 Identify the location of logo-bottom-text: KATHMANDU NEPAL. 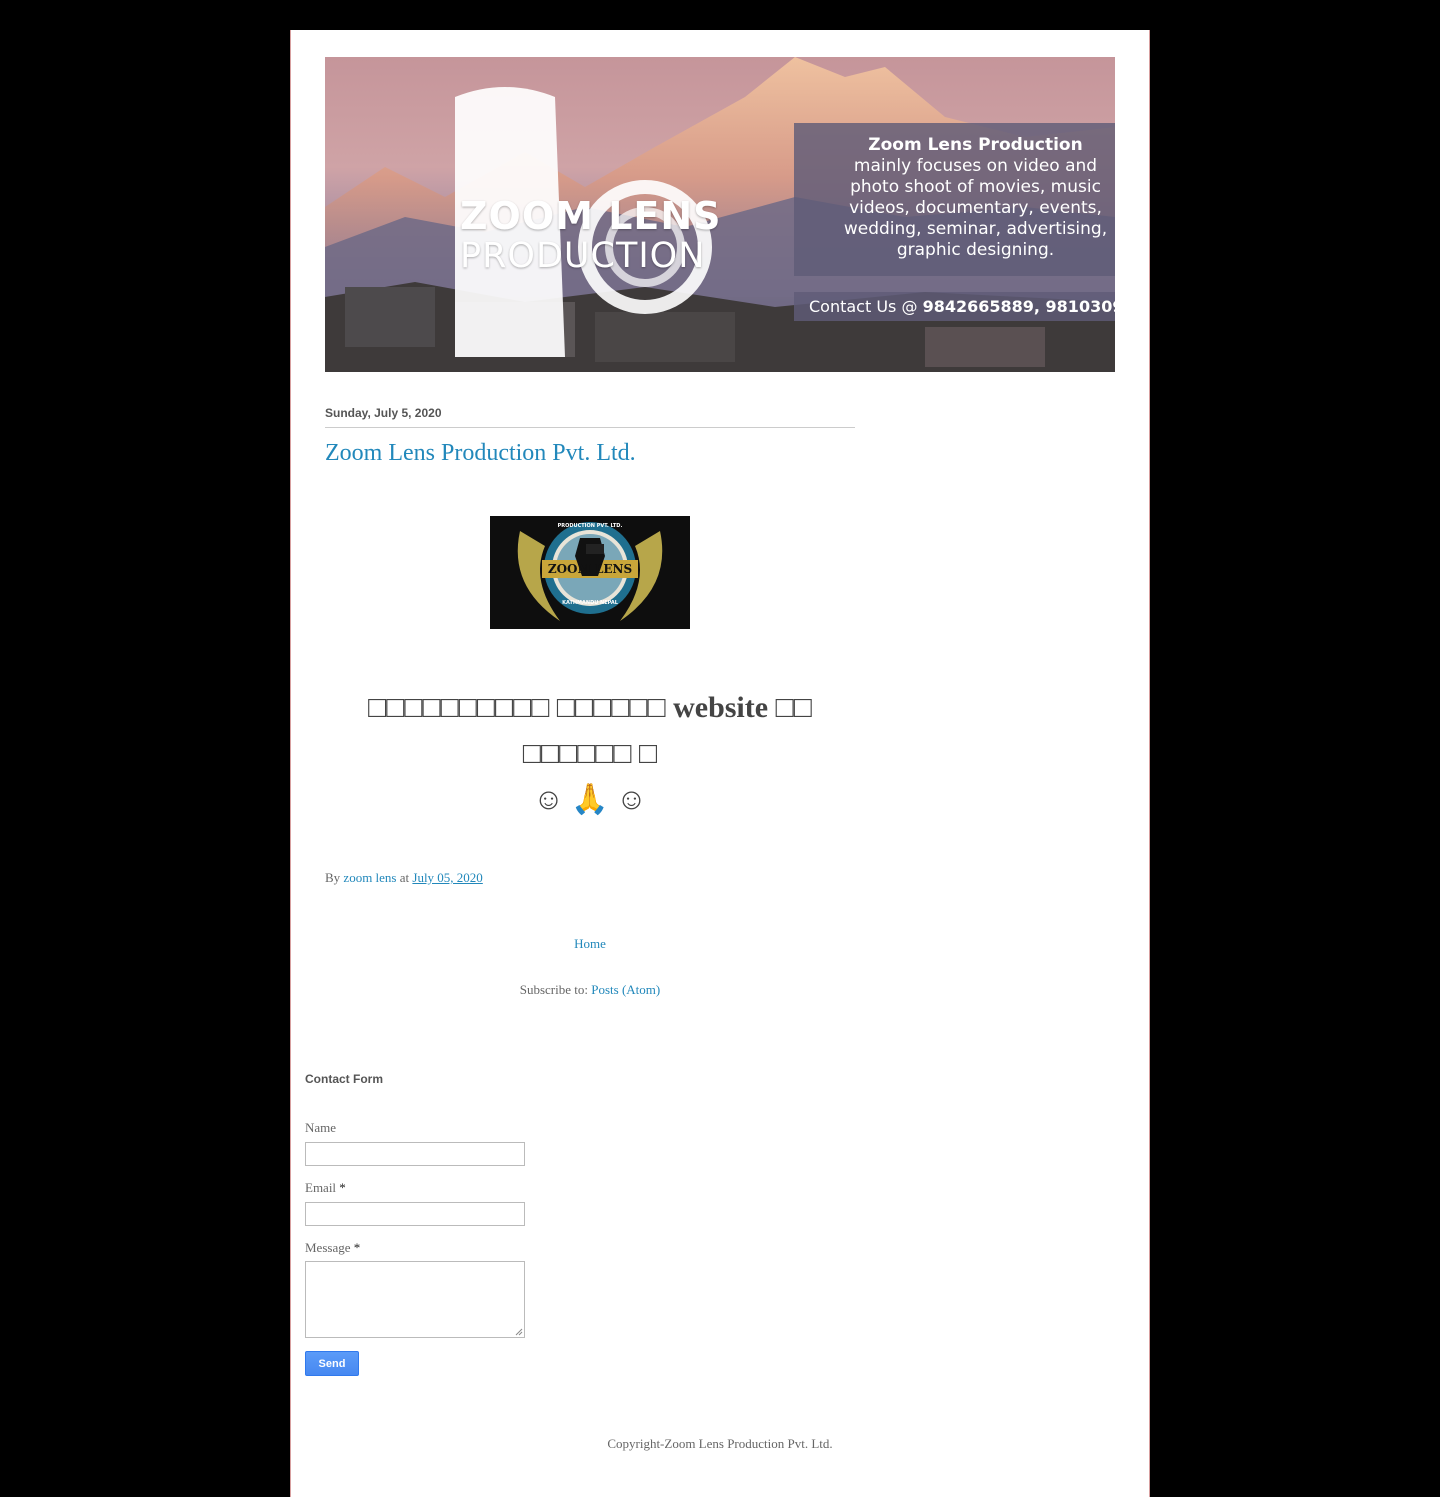
(590, 603).